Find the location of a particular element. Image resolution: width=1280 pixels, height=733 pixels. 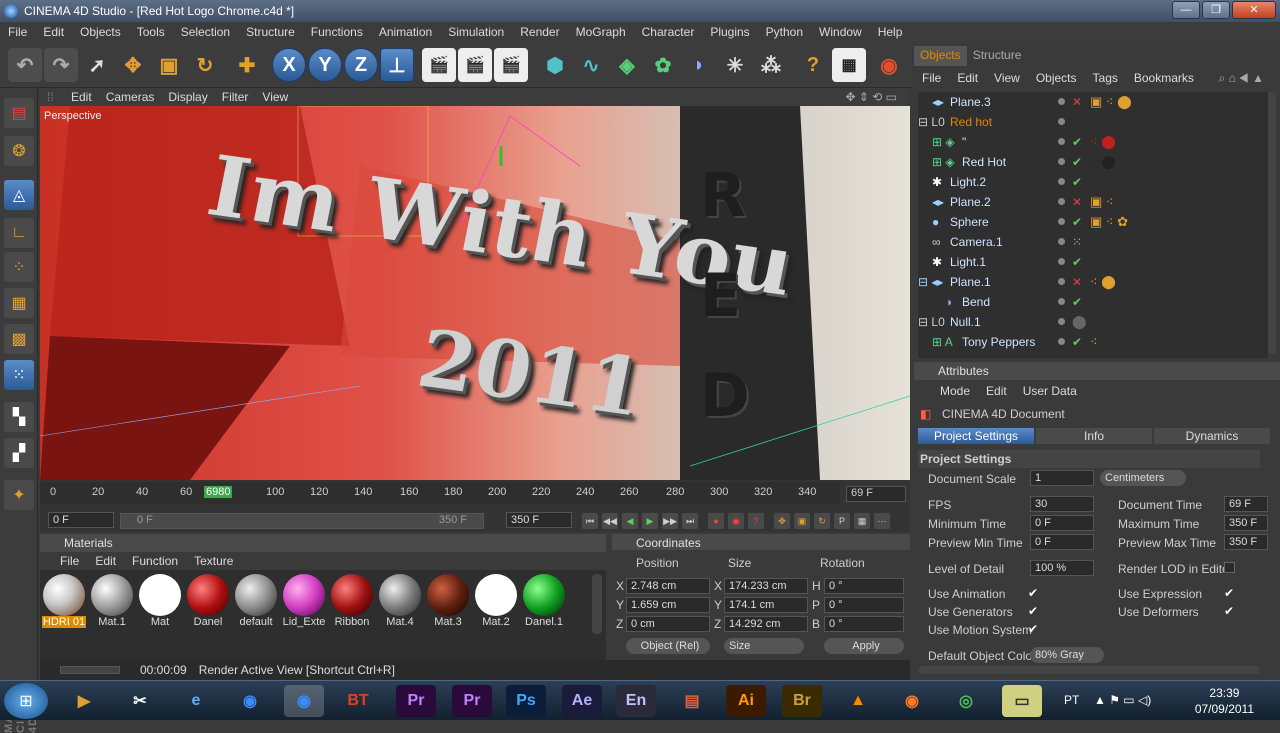

chrome-icon: ◎ is located at coordinates (966, 701).